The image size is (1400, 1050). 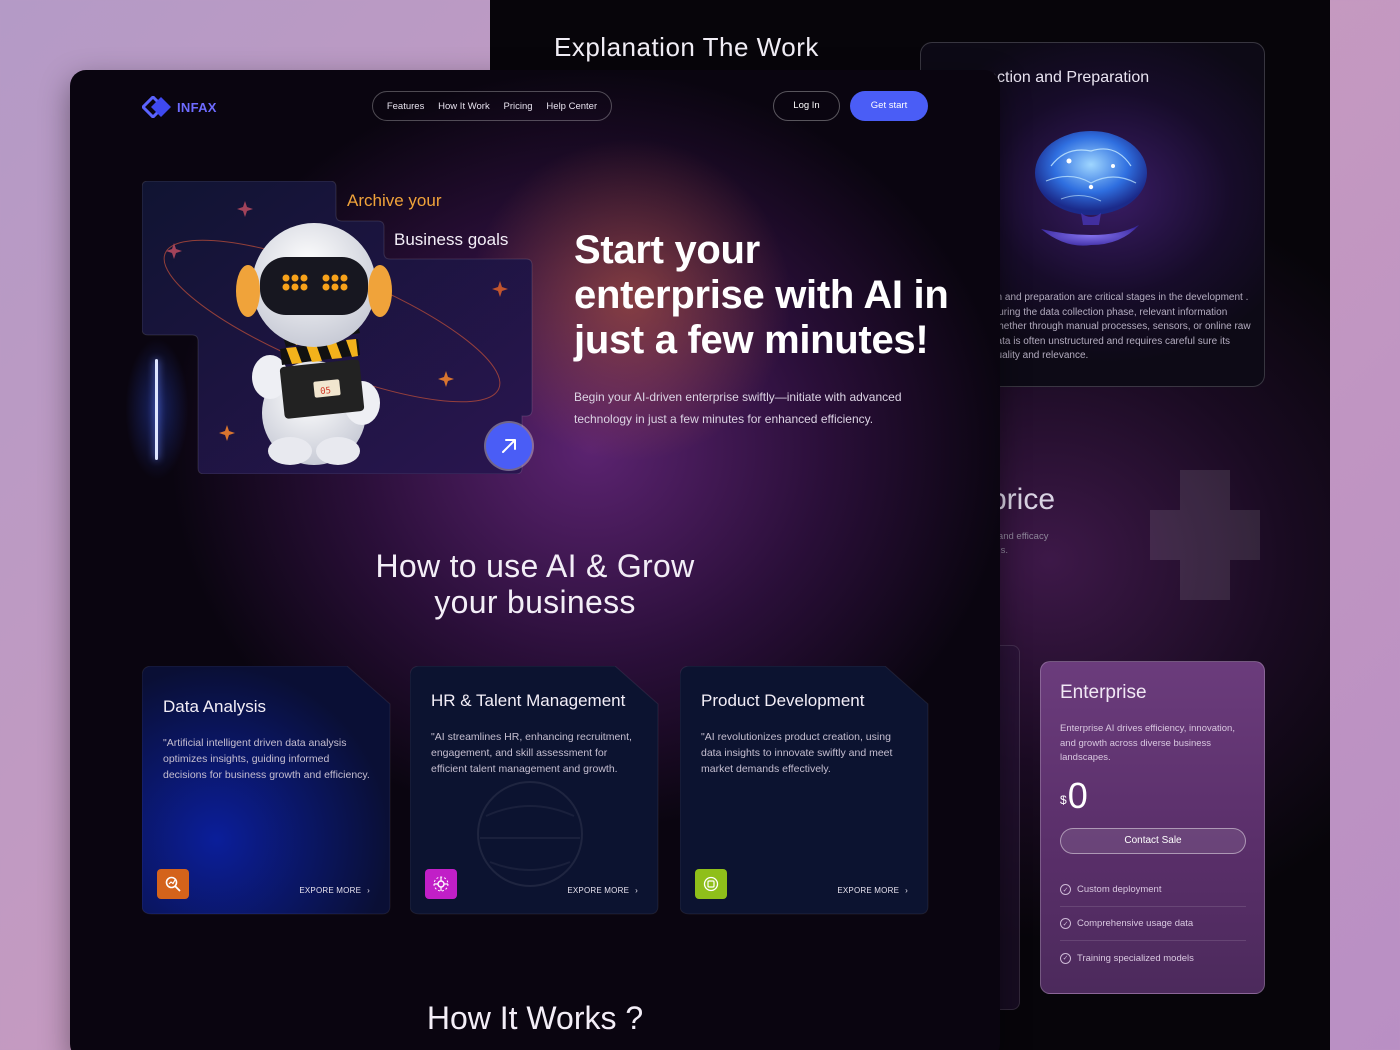 What do you see at coordinates (1077, 795) in the screenshot?
I see `price-value: 0` at bounding box center [1077, 795].